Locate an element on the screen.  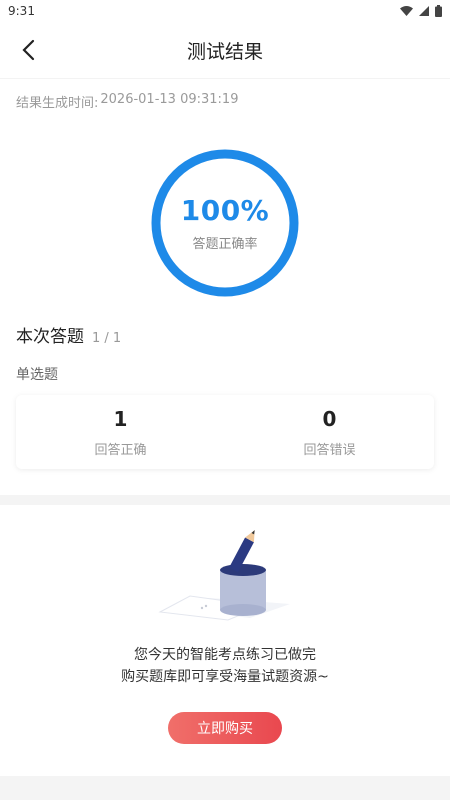
result-generated-time: 结果生成时间: 2026-01-13 09:31:19 is located at coordinates (127, 101).